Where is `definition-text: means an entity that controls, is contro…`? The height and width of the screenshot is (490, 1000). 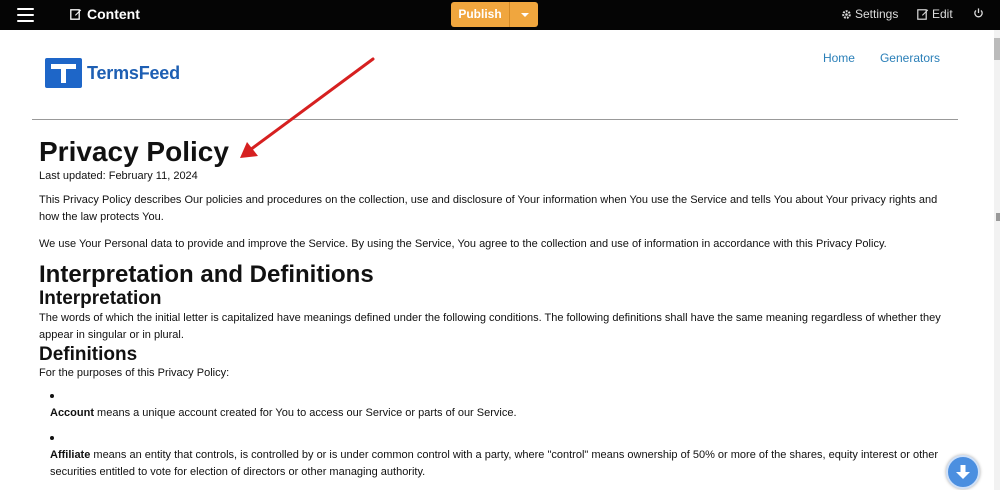 definition-text: means an entity that controls, is contro… is located at coordinates (494, 463).